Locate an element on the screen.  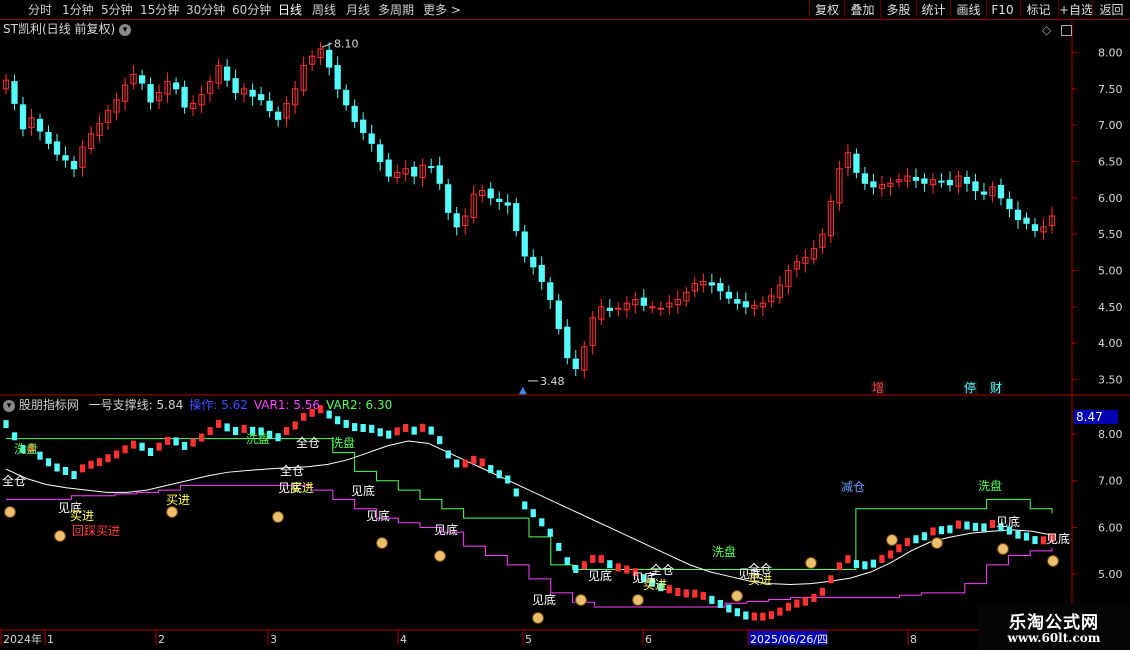
time-axis-label-6: 6 is located at coordinates (648, 639).